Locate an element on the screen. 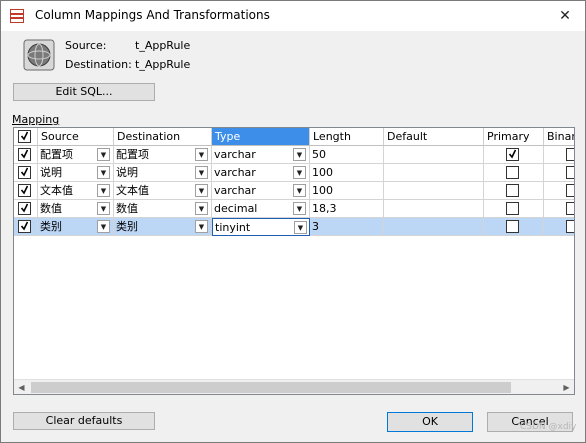 This screenshot has width=586, height=443. destination-cell: 配置项 ▼ is located at coordinates (163, 155).